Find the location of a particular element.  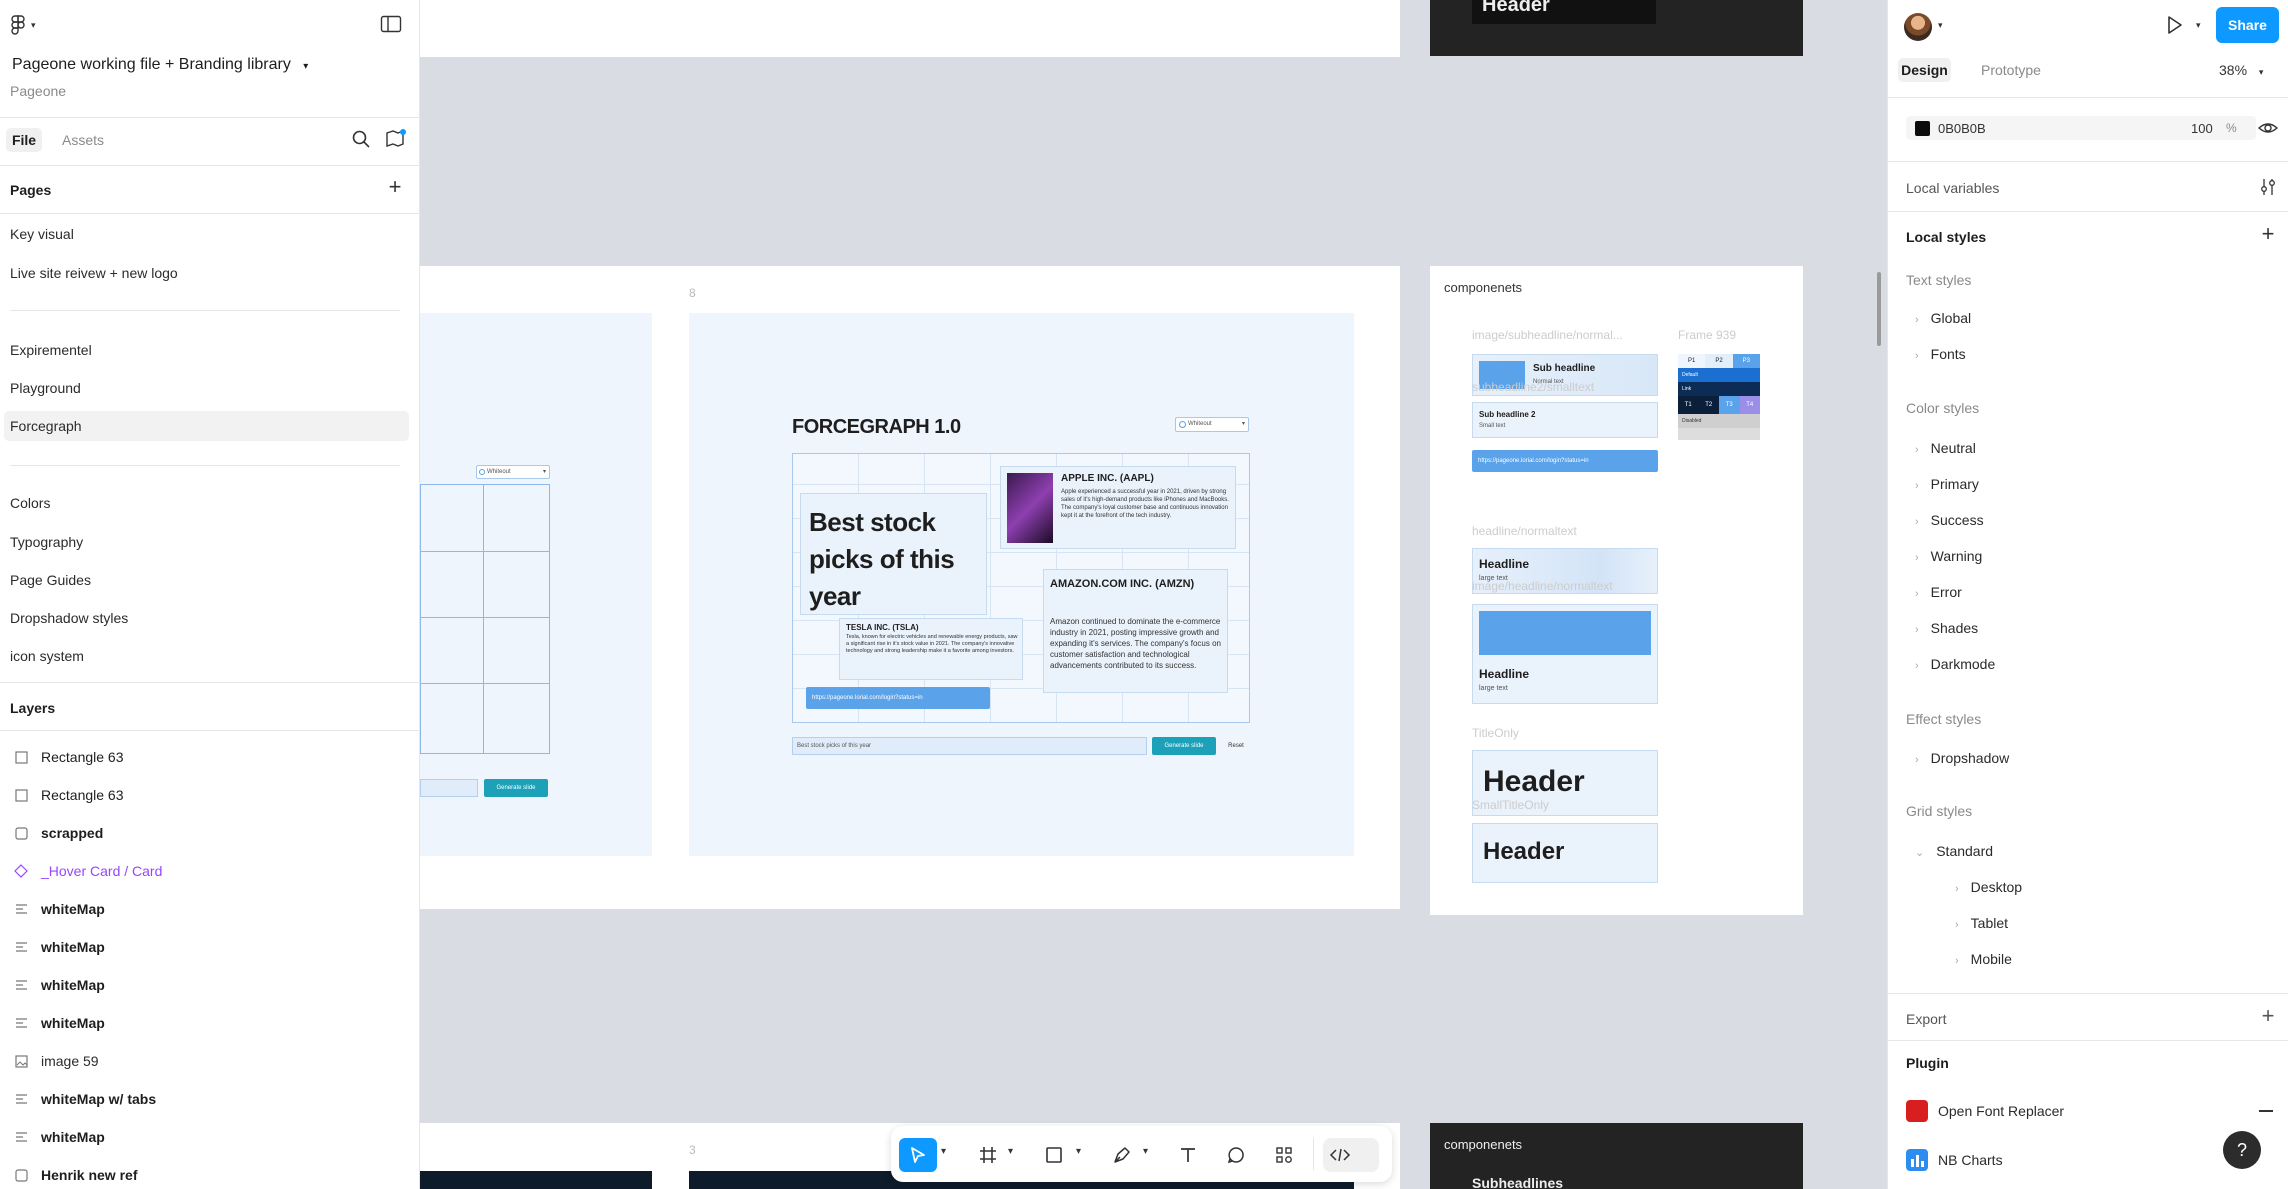

local-variables-label: Local variables is located at coordinates (1952, 188).